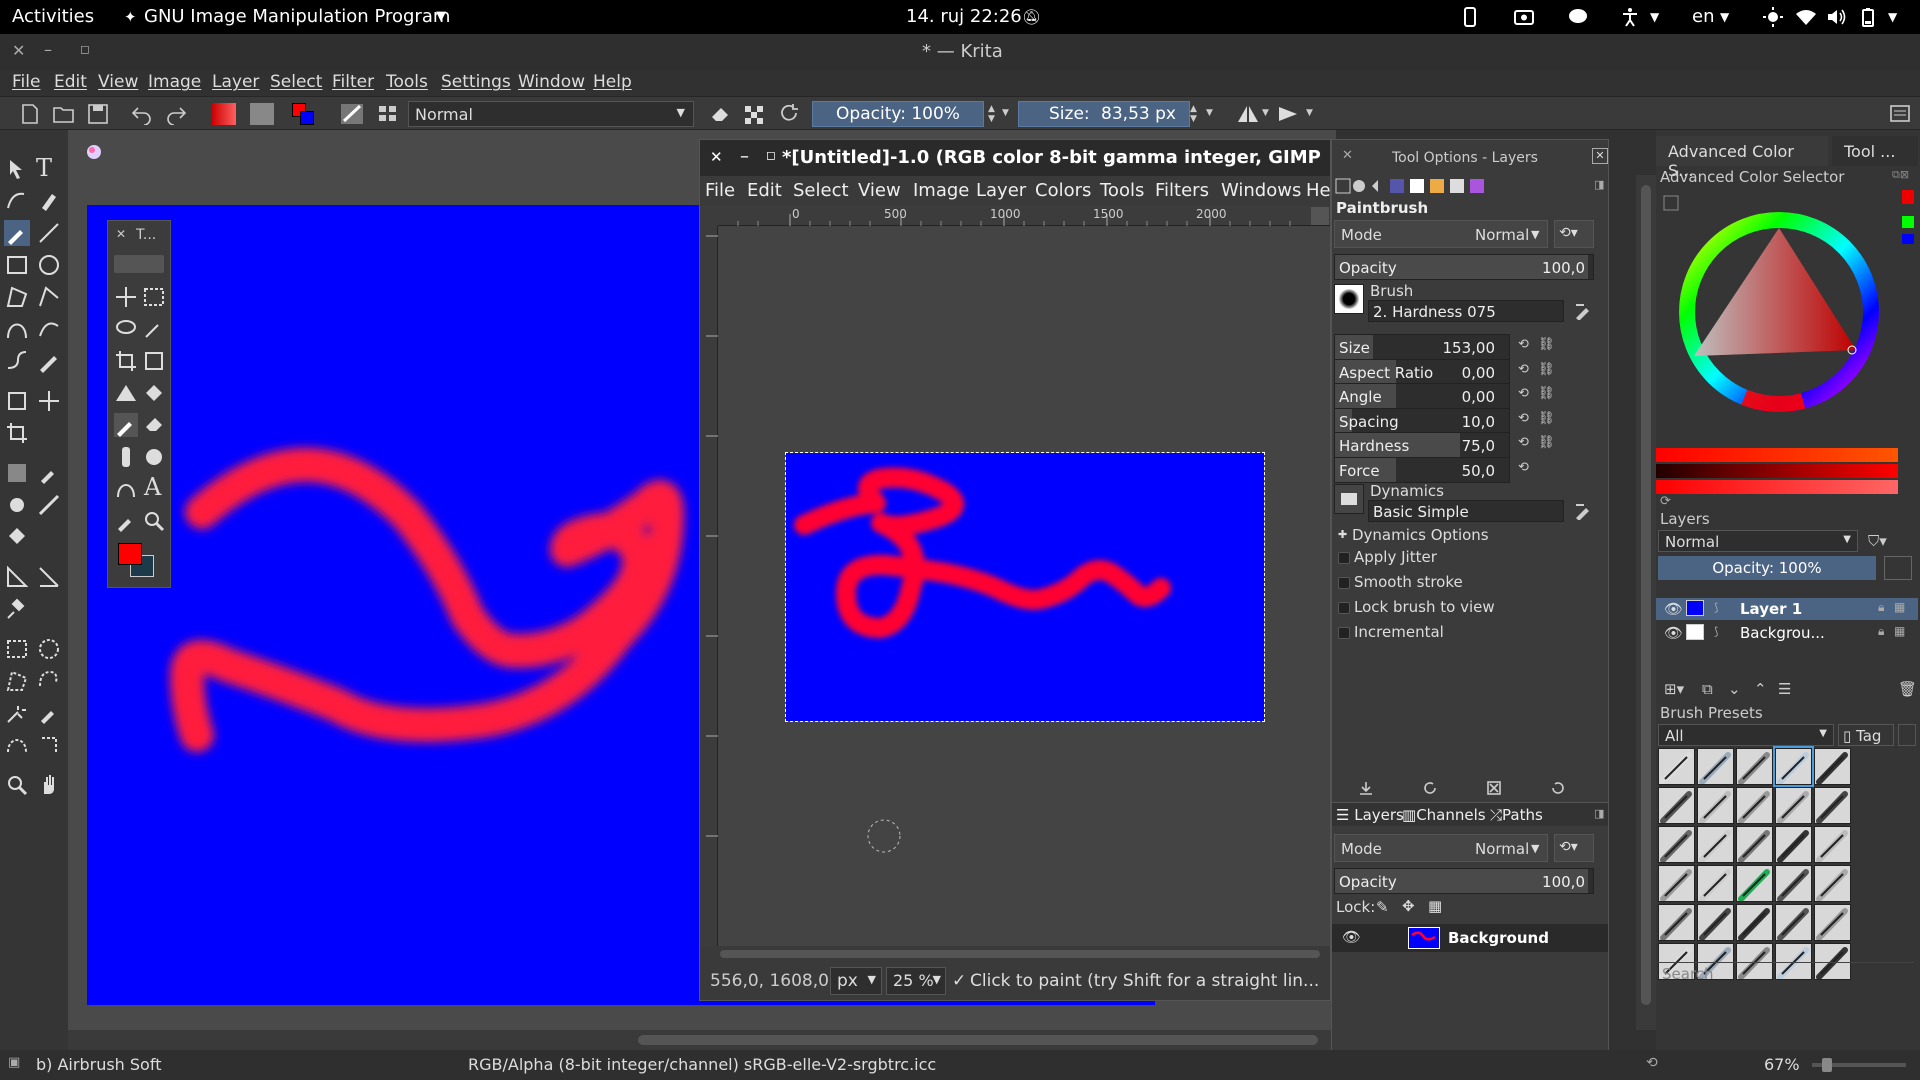 The width and height of the screenshot is (1920, 1080). Describe the element at coordinates (224, 114) in the screenshot. I see `gradient-swatch` at that location.